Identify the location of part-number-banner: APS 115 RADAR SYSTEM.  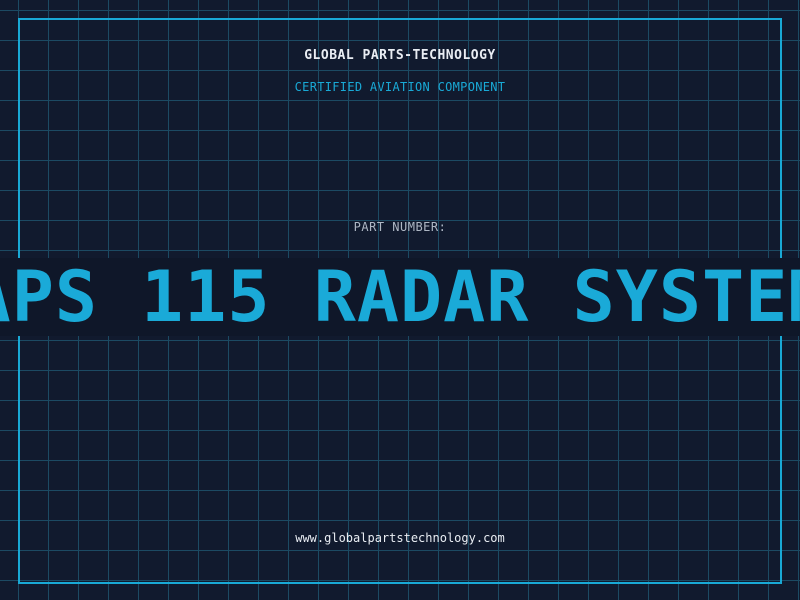
(400, 297).